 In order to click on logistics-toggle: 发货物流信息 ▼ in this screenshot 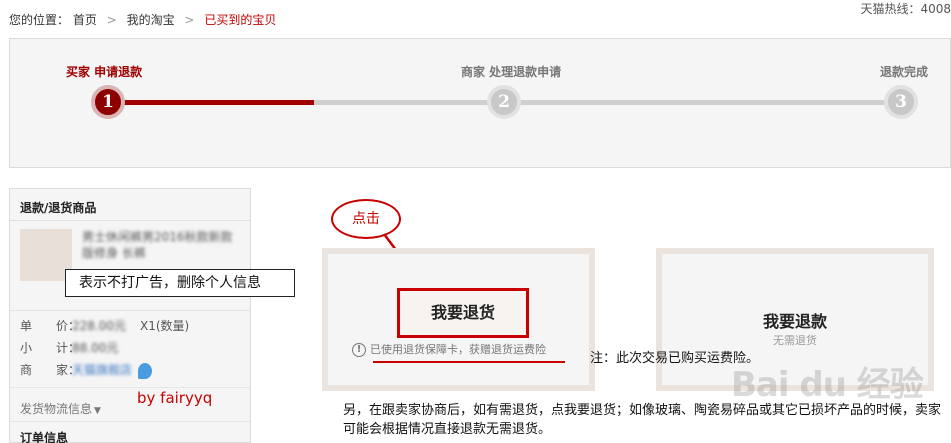, I will do `click(60, 408)`.